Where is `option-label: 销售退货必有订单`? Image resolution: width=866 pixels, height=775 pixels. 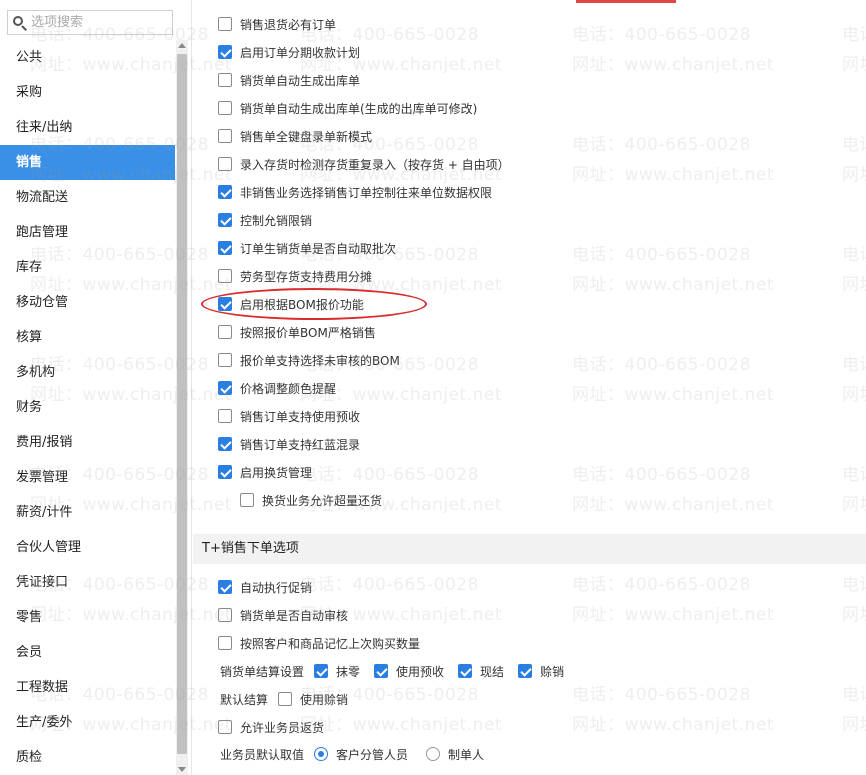
option-label: 销售退货必有订单 is located at coordinates (288, 24).